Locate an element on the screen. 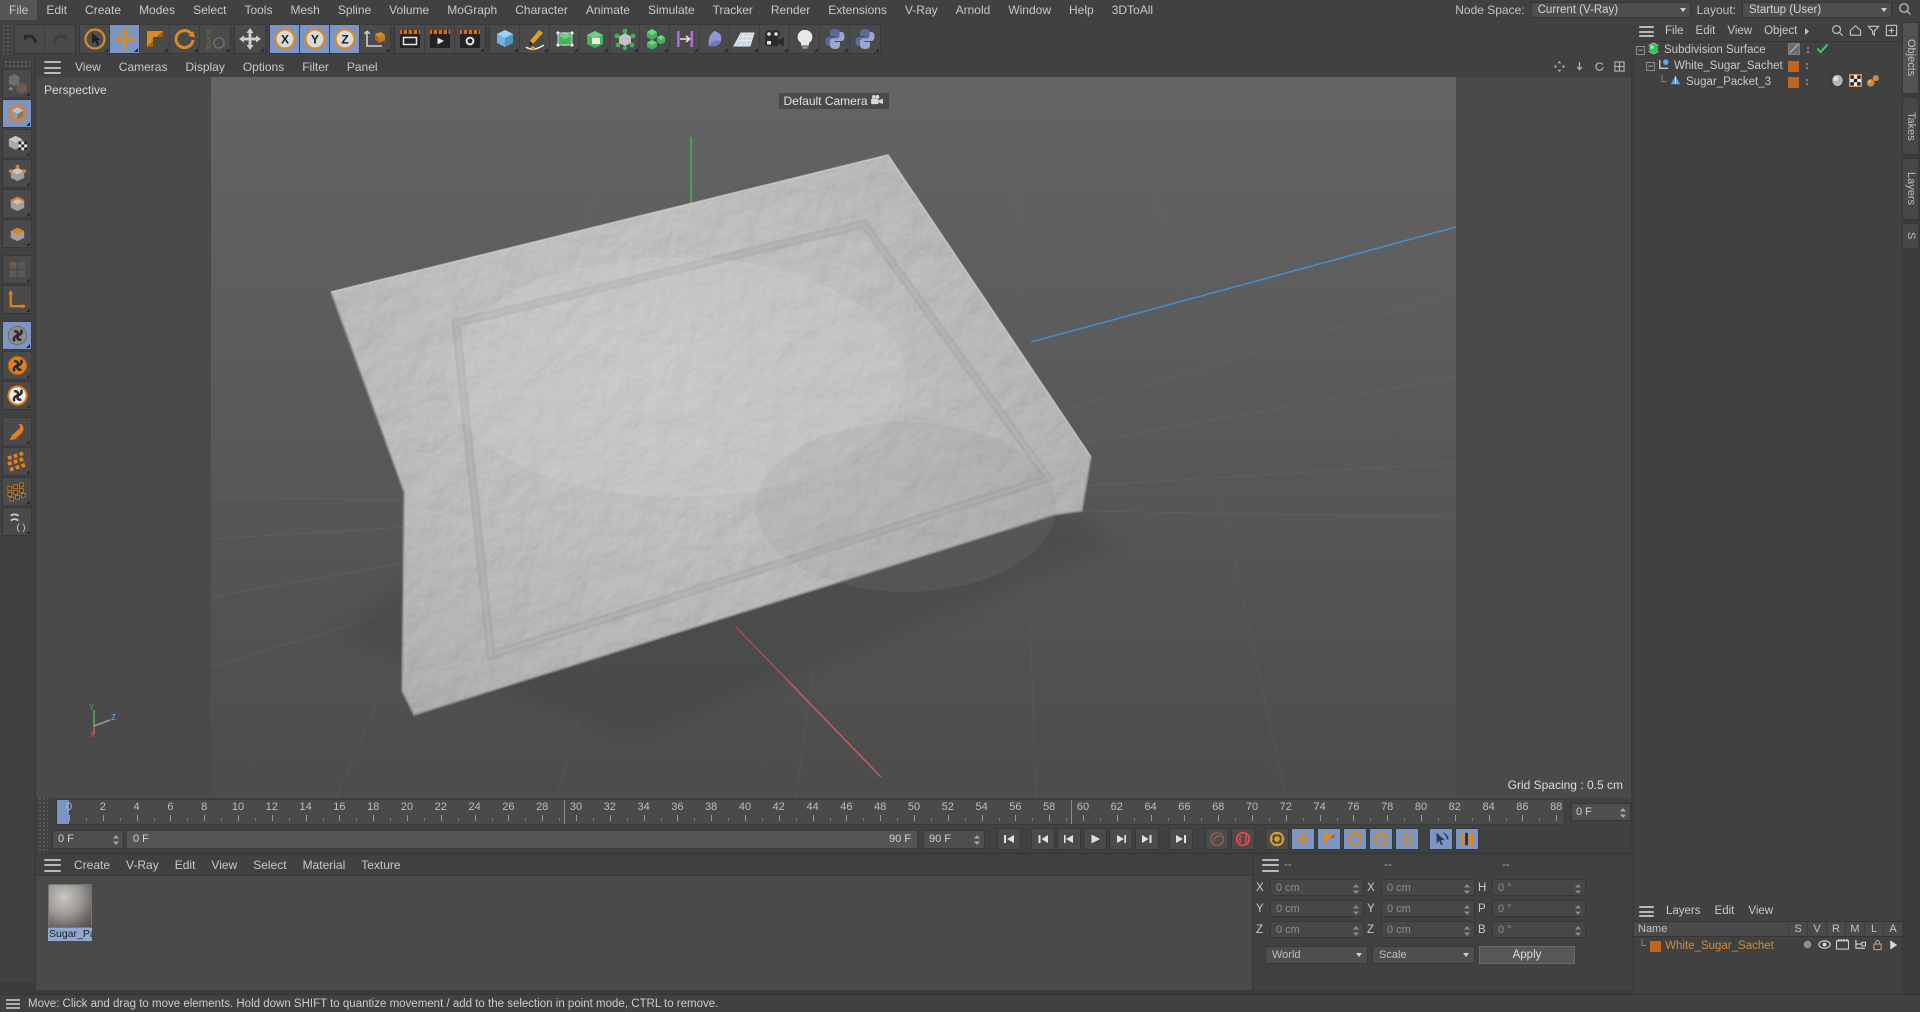 Image resolution: width=1920 pixels, height=1012 pixels. menu-item-edit: Edit is located at coordinates (56, 10).